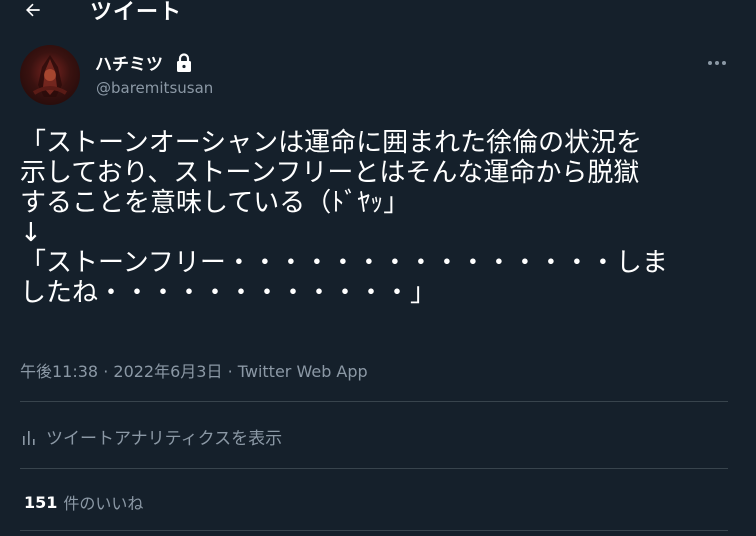 This screenshot has height=536, width=756. What do you see at coordinates (303, 371) in the screenshot?
I see `tweet-source-link: Twitter Web App` at bounding box center [303, 371].